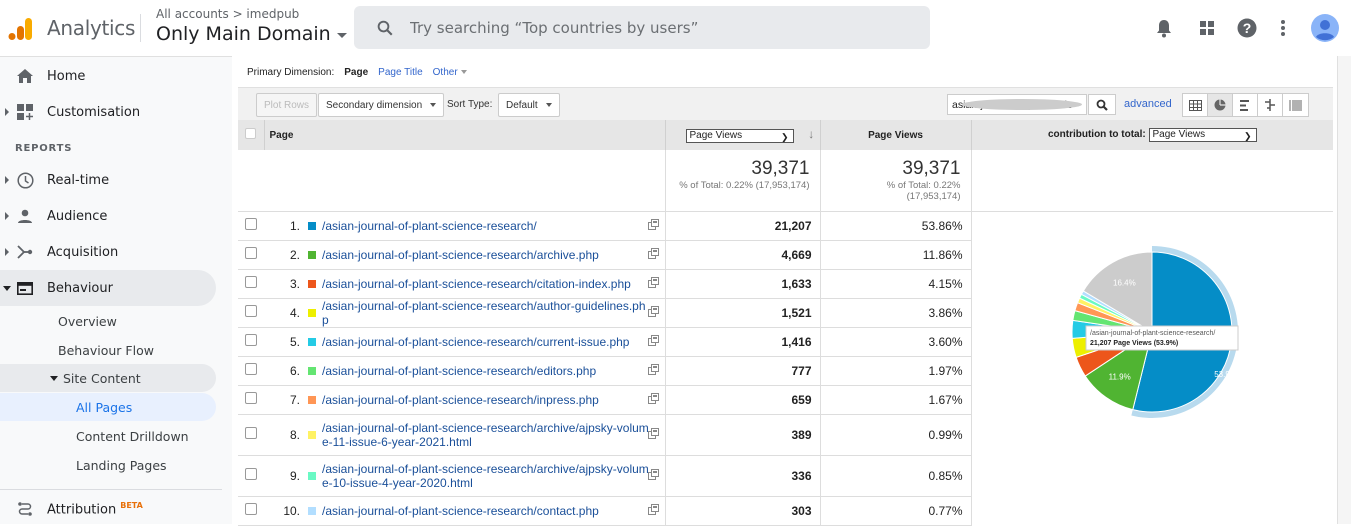 This screenshot has height=527, width=1351. I want to click on clock-icon, so click(25, 180).